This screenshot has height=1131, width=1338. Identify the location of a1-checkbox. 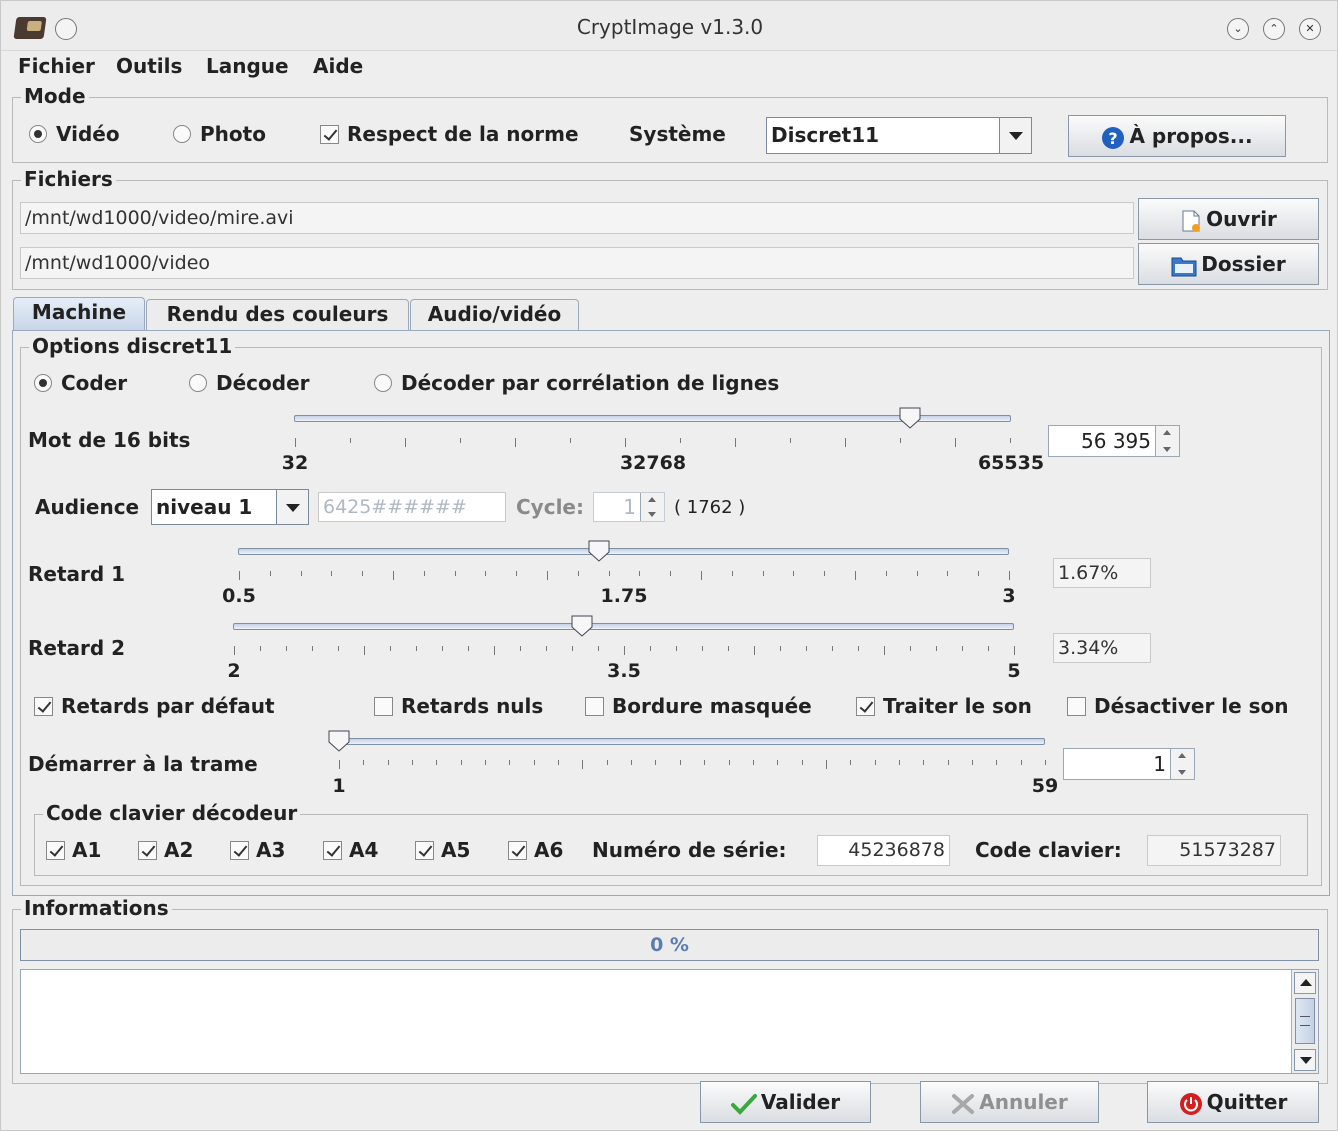
(55, 850).